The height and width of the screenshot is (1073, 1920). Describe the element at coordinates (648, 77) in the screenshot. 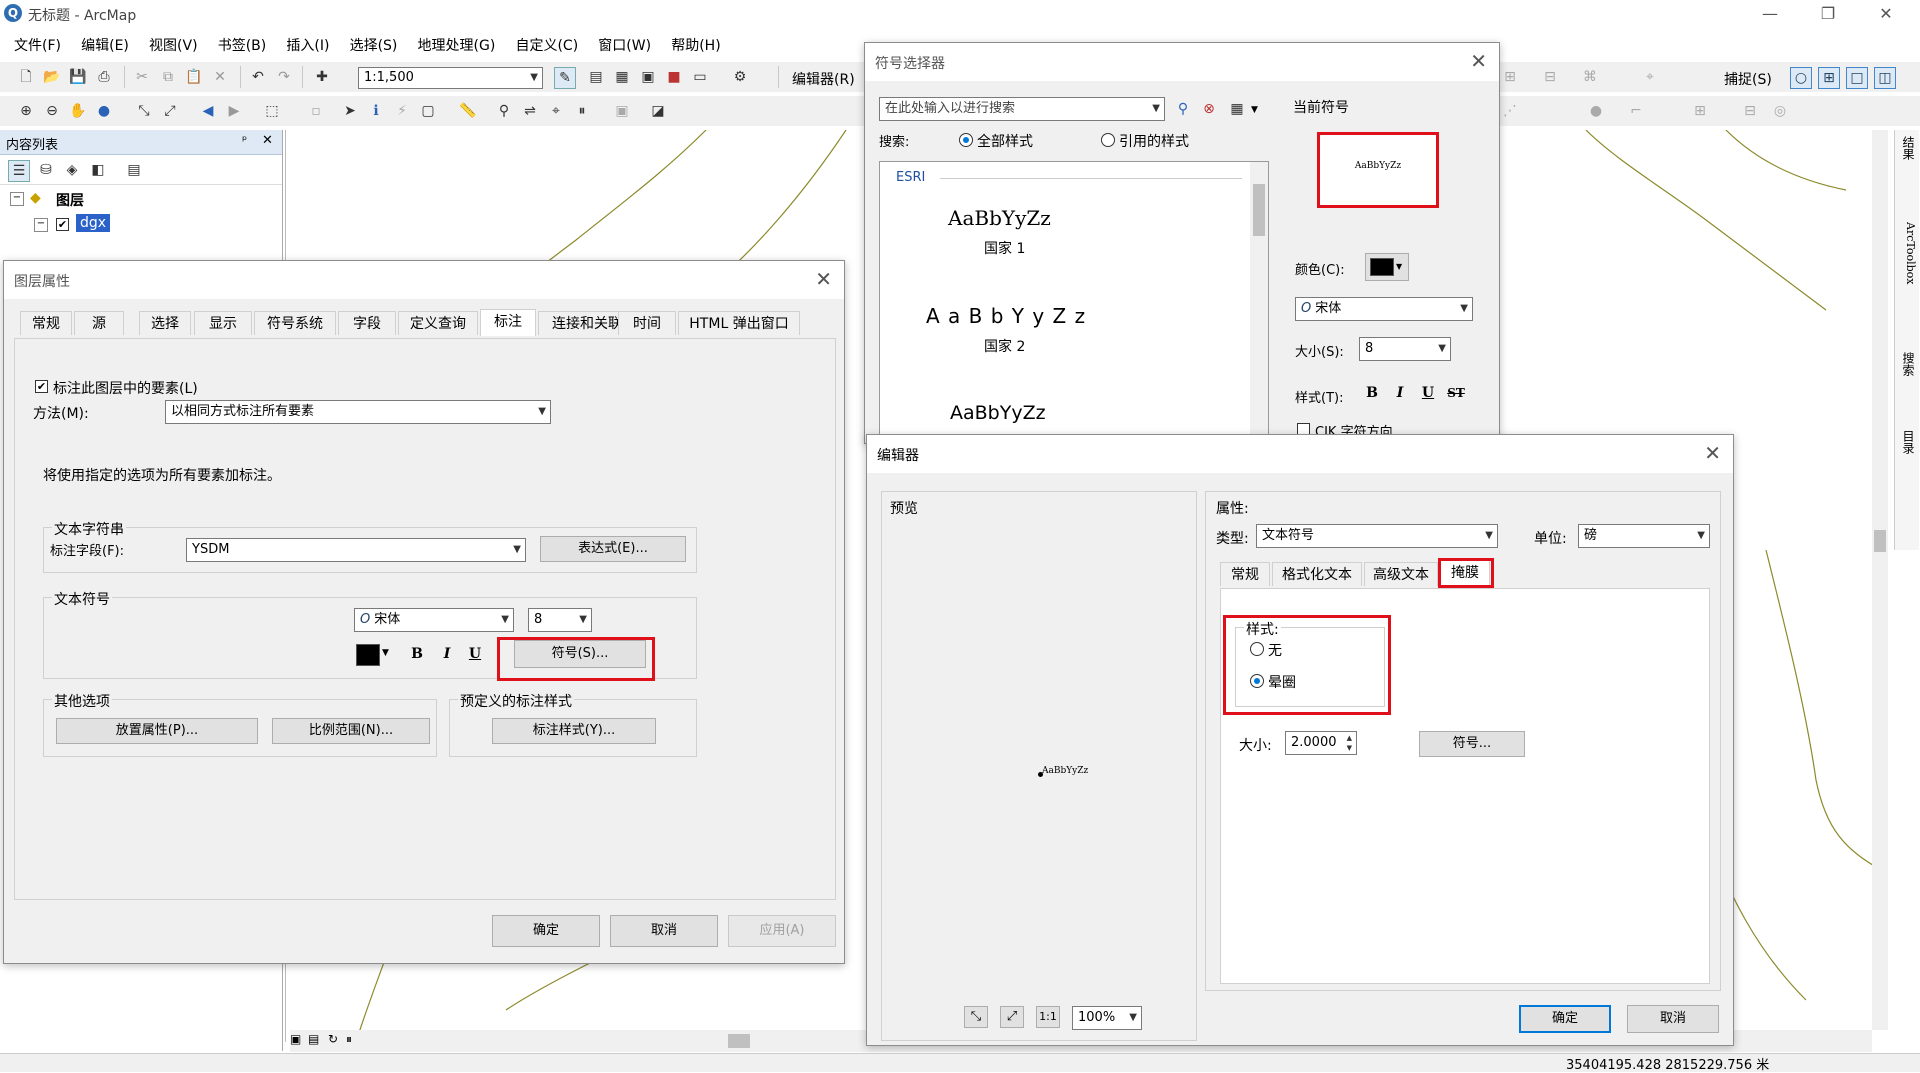

I see `search-window-icon: ▣` at that location.